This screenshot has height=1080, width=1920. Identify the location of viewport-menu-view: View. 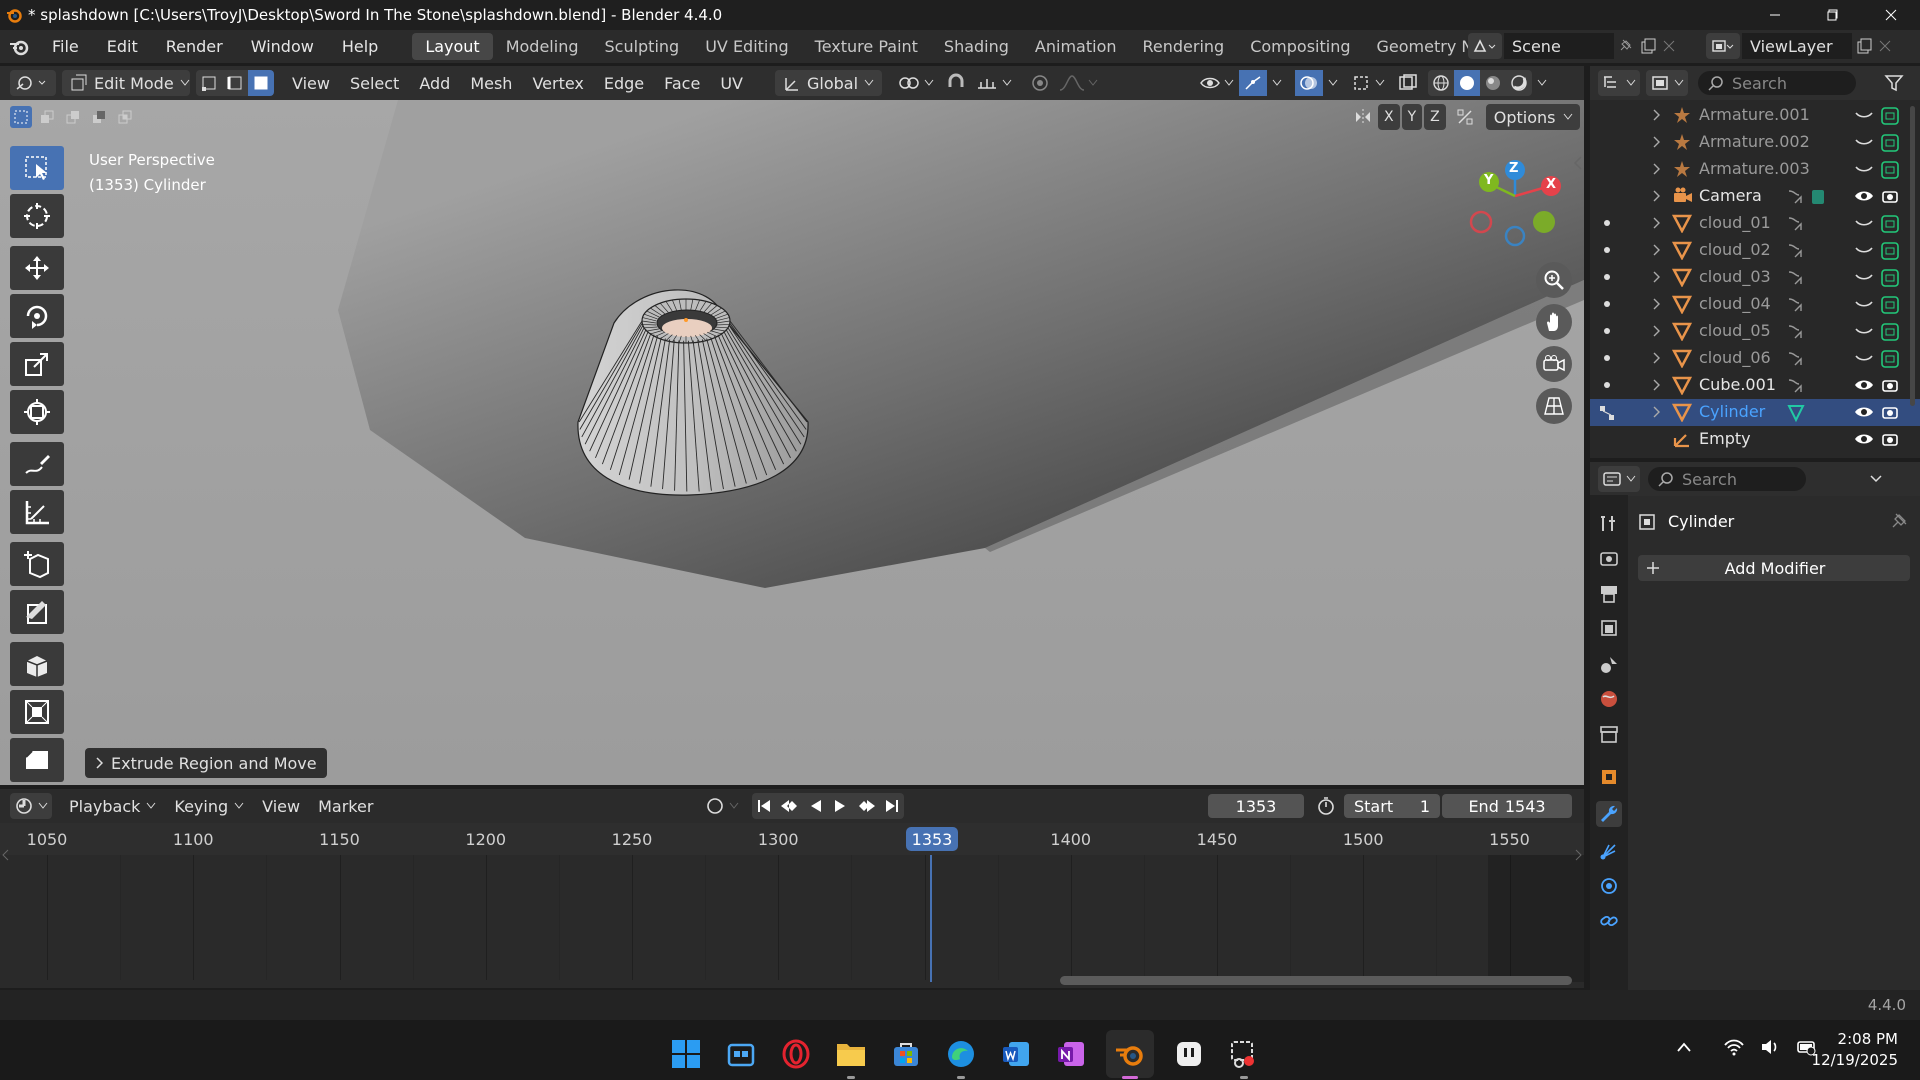
(311, 83).